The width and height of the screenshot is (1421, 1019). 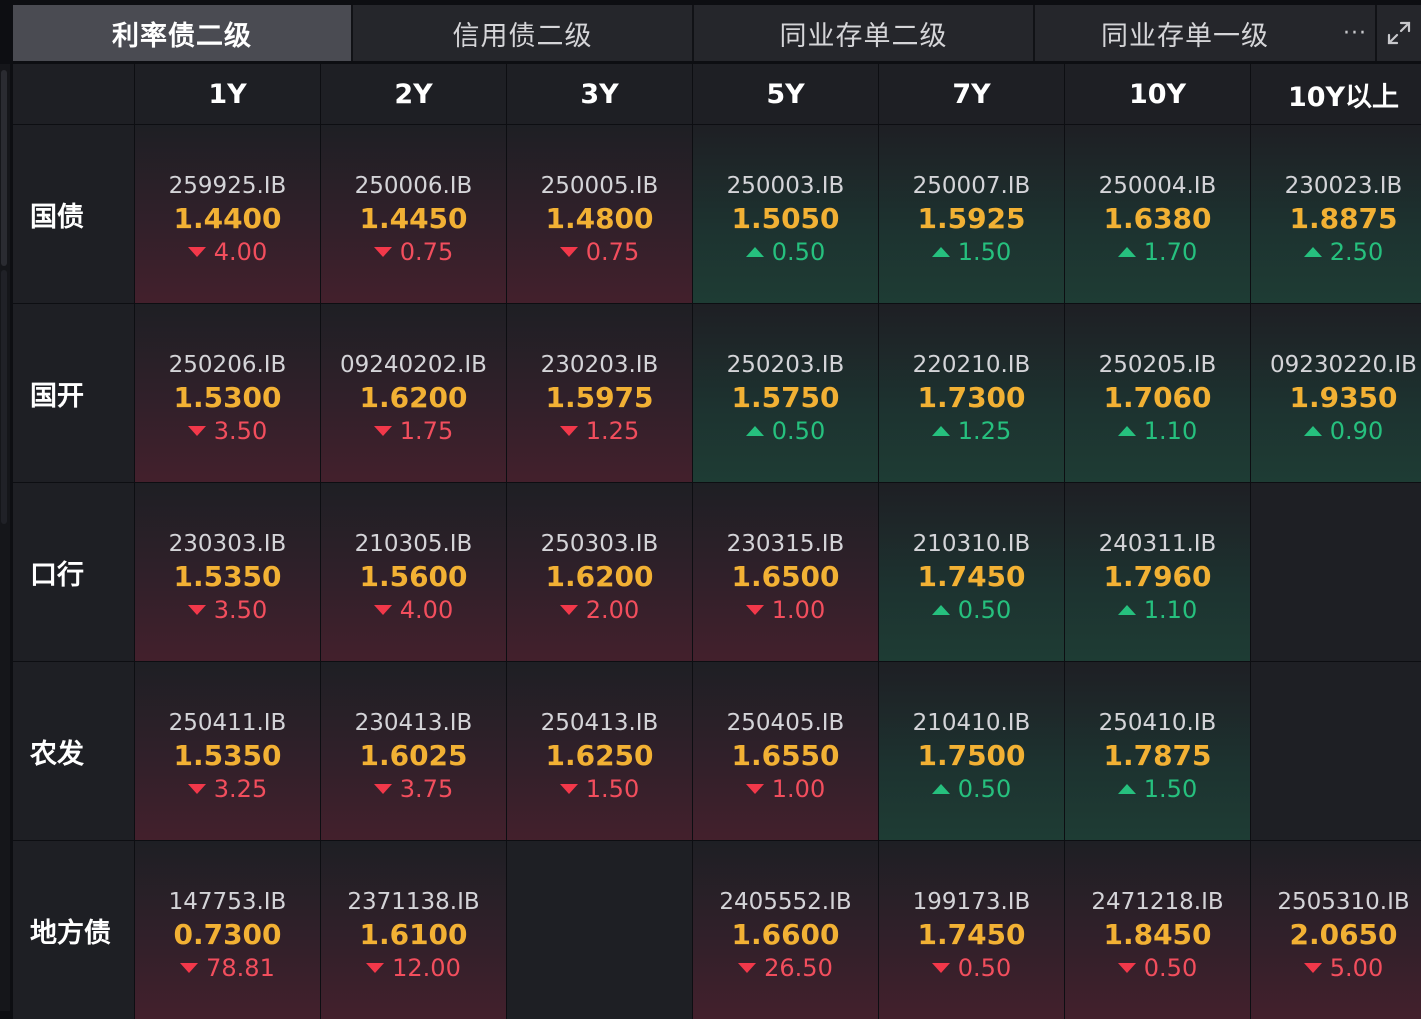 I want to click on bond-quote-cell: 259925.IB 1.4400 4.00, so click(x=227, y=214).